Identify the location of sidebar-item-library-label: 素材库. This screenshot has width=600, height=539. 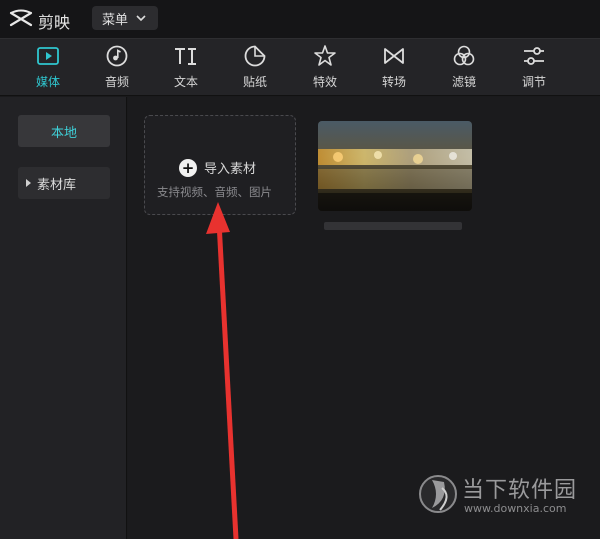
(57, 185).